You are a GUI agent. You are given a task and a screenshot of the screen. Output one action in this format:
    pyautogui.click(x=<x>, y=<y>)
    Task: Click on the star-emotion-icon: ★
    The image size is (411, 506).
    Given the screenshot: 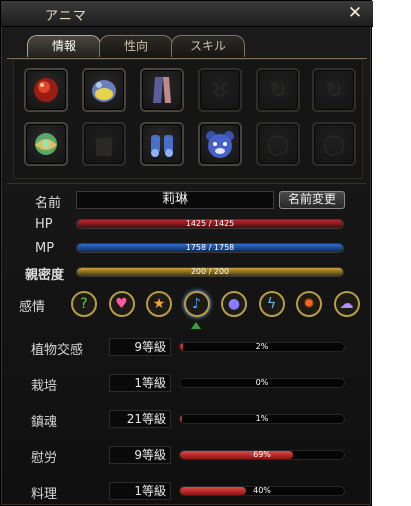 What is the action you would take?
    pyautogui.click(x=159, y=304)
    